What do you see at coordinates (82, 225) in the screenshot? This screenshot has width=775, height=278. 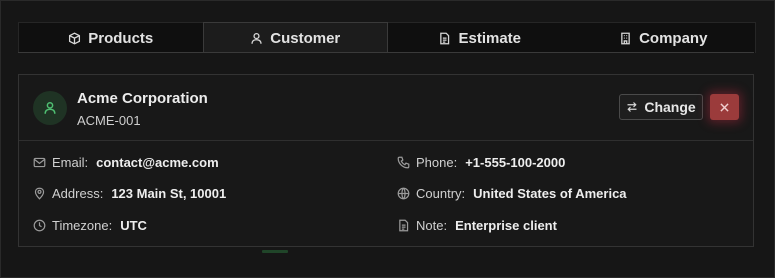 I see `timezone-label: Timezone:` at bounding box center [82, 225].